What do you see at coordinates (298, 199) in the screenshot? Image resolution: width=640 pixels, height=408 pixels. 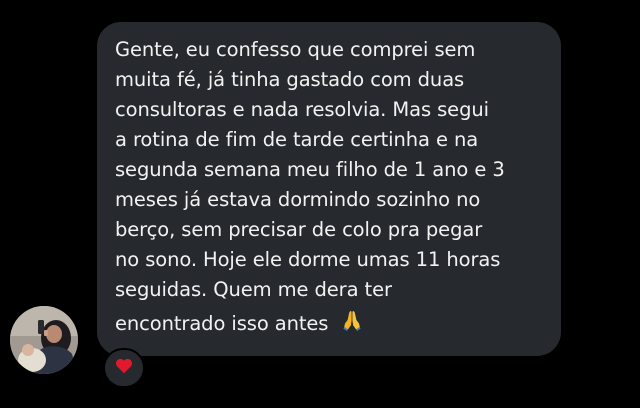 I see `message-line: meses já estava dormindo sozinho no` at bounding box center [298, 199].